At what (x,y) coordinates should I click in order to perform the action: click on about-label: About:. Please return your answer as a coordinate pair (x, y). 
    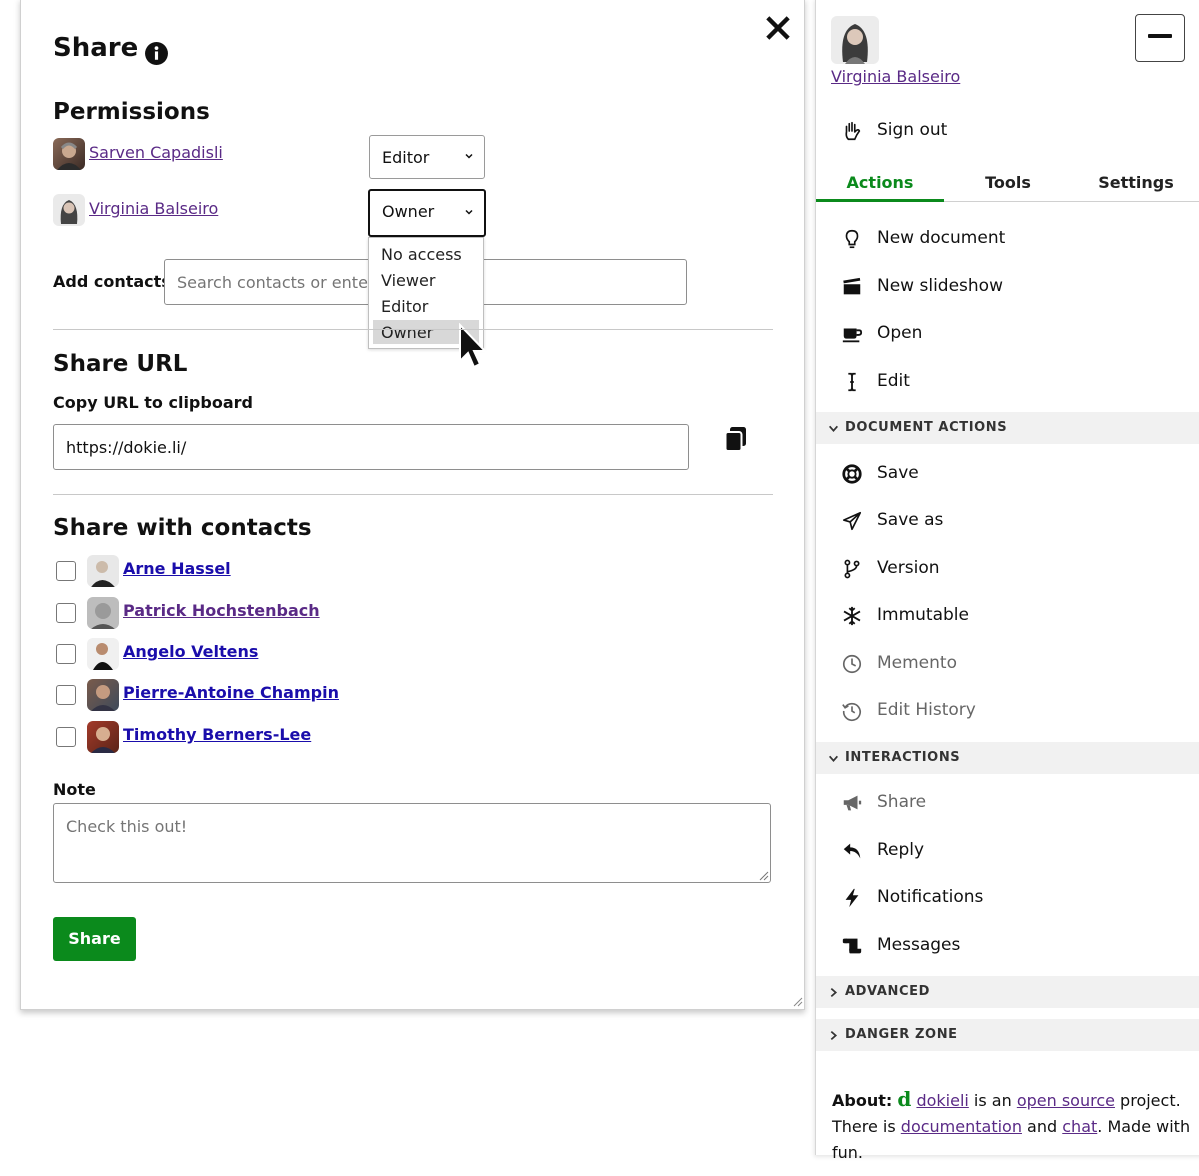
    Looking at the image, I should click on (862, 1100).